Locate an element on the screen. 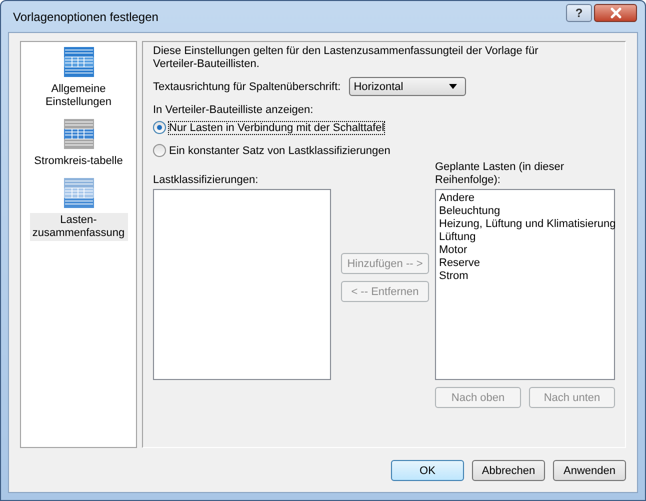 This screenshot has width=646, height=501. window-title: Vorlagenoptionen festlegen is located at coordinates (85, 17).